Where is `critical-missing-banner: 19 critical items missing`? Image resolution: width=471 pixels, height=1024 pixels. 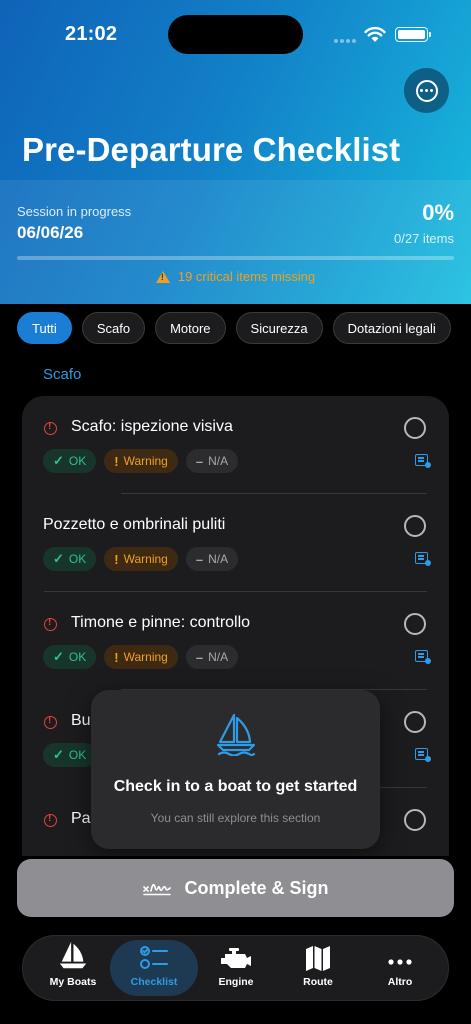 critical-missing-banner: 19 critical items missing is located at coordinates (235, 276).